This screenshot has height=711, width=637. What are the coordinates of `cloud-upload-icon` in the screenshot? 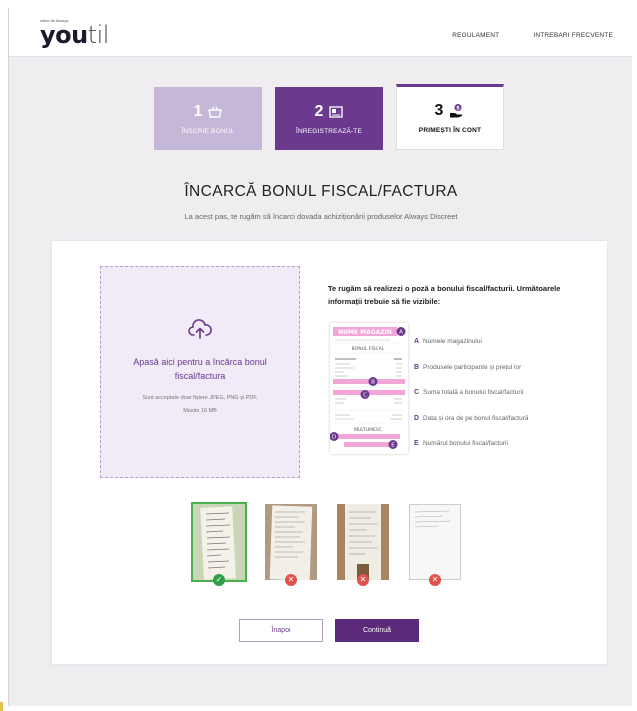 It's located at (200, 329).